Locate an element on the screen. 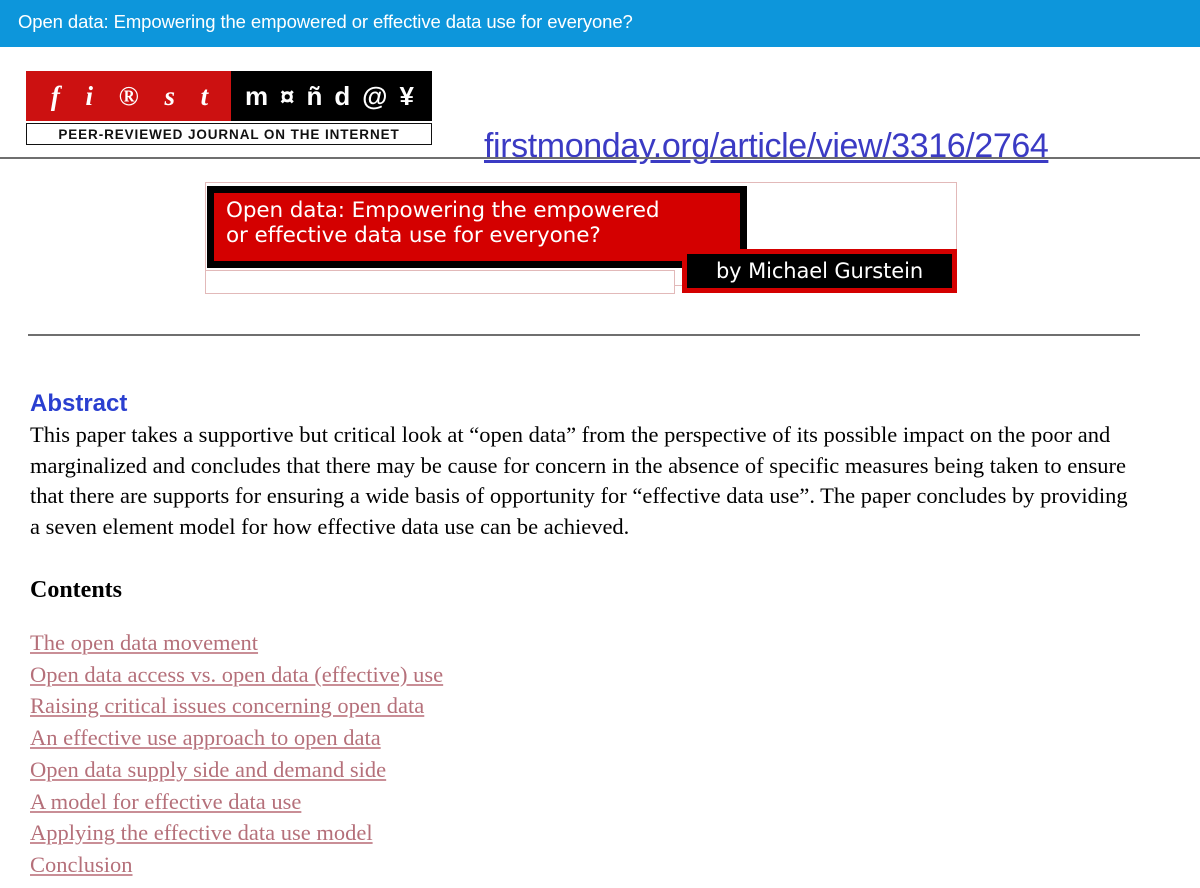  contents-link-supply-demand-side: Open data supply side and demand side is located at coordinates (208, 769).